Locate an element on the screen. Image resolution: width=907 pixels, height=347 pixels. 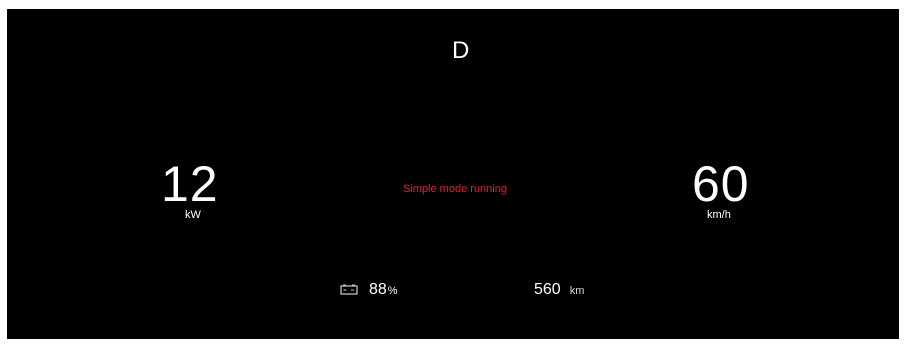
range-value: 560 is located at coordinates (547, 289).